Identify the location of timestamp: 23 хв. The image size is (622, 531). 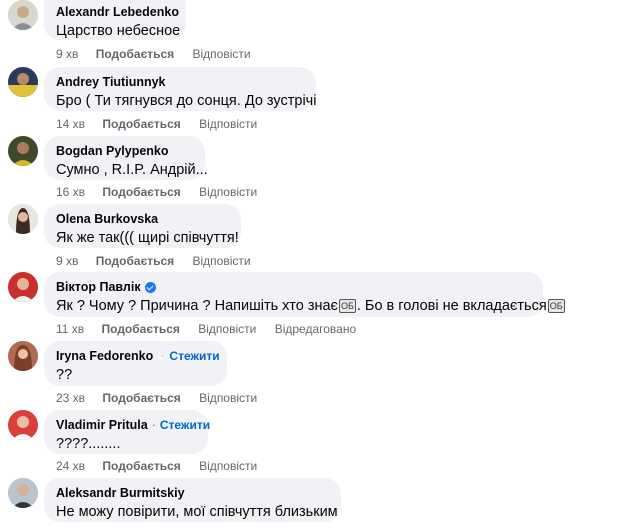
(70, 398).